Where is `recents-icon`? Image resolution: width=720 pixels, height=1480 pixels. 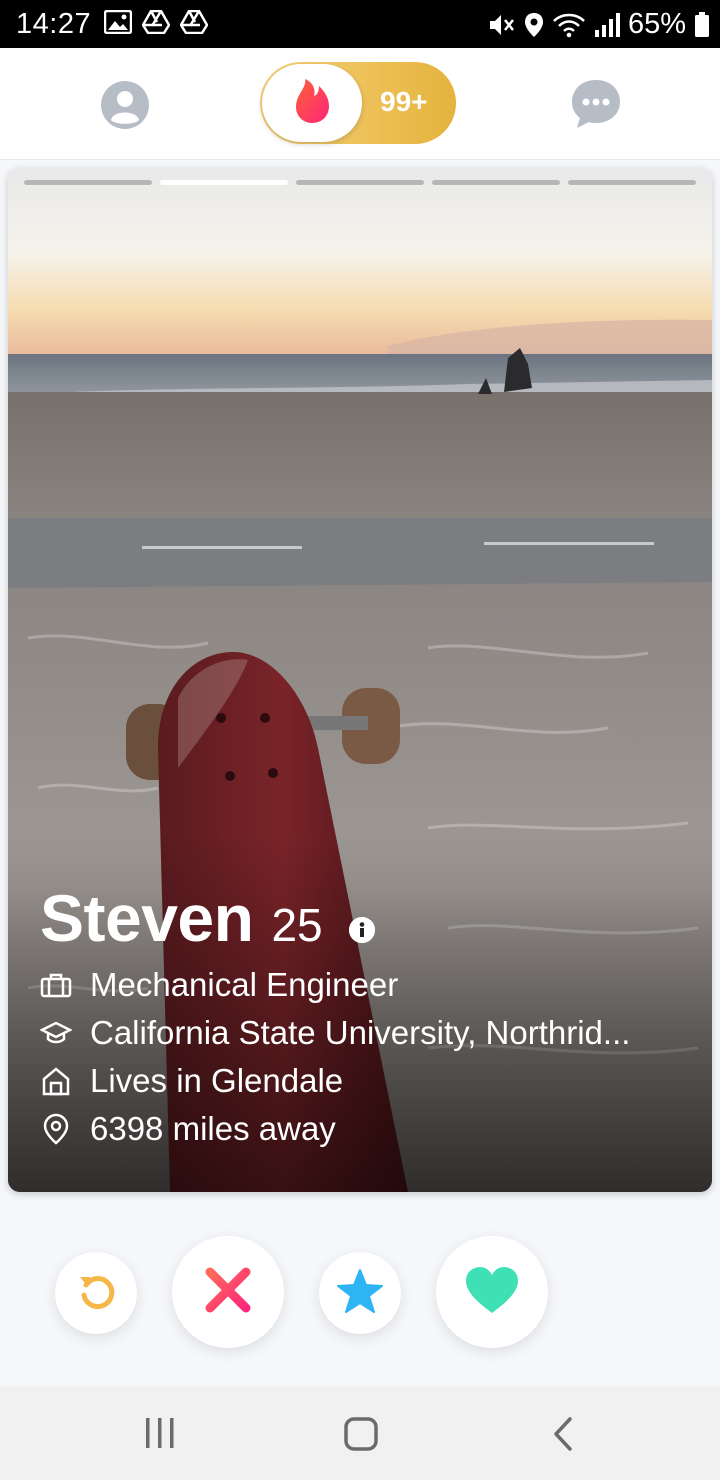 recents-icon is located at coordinates (160, 1435).